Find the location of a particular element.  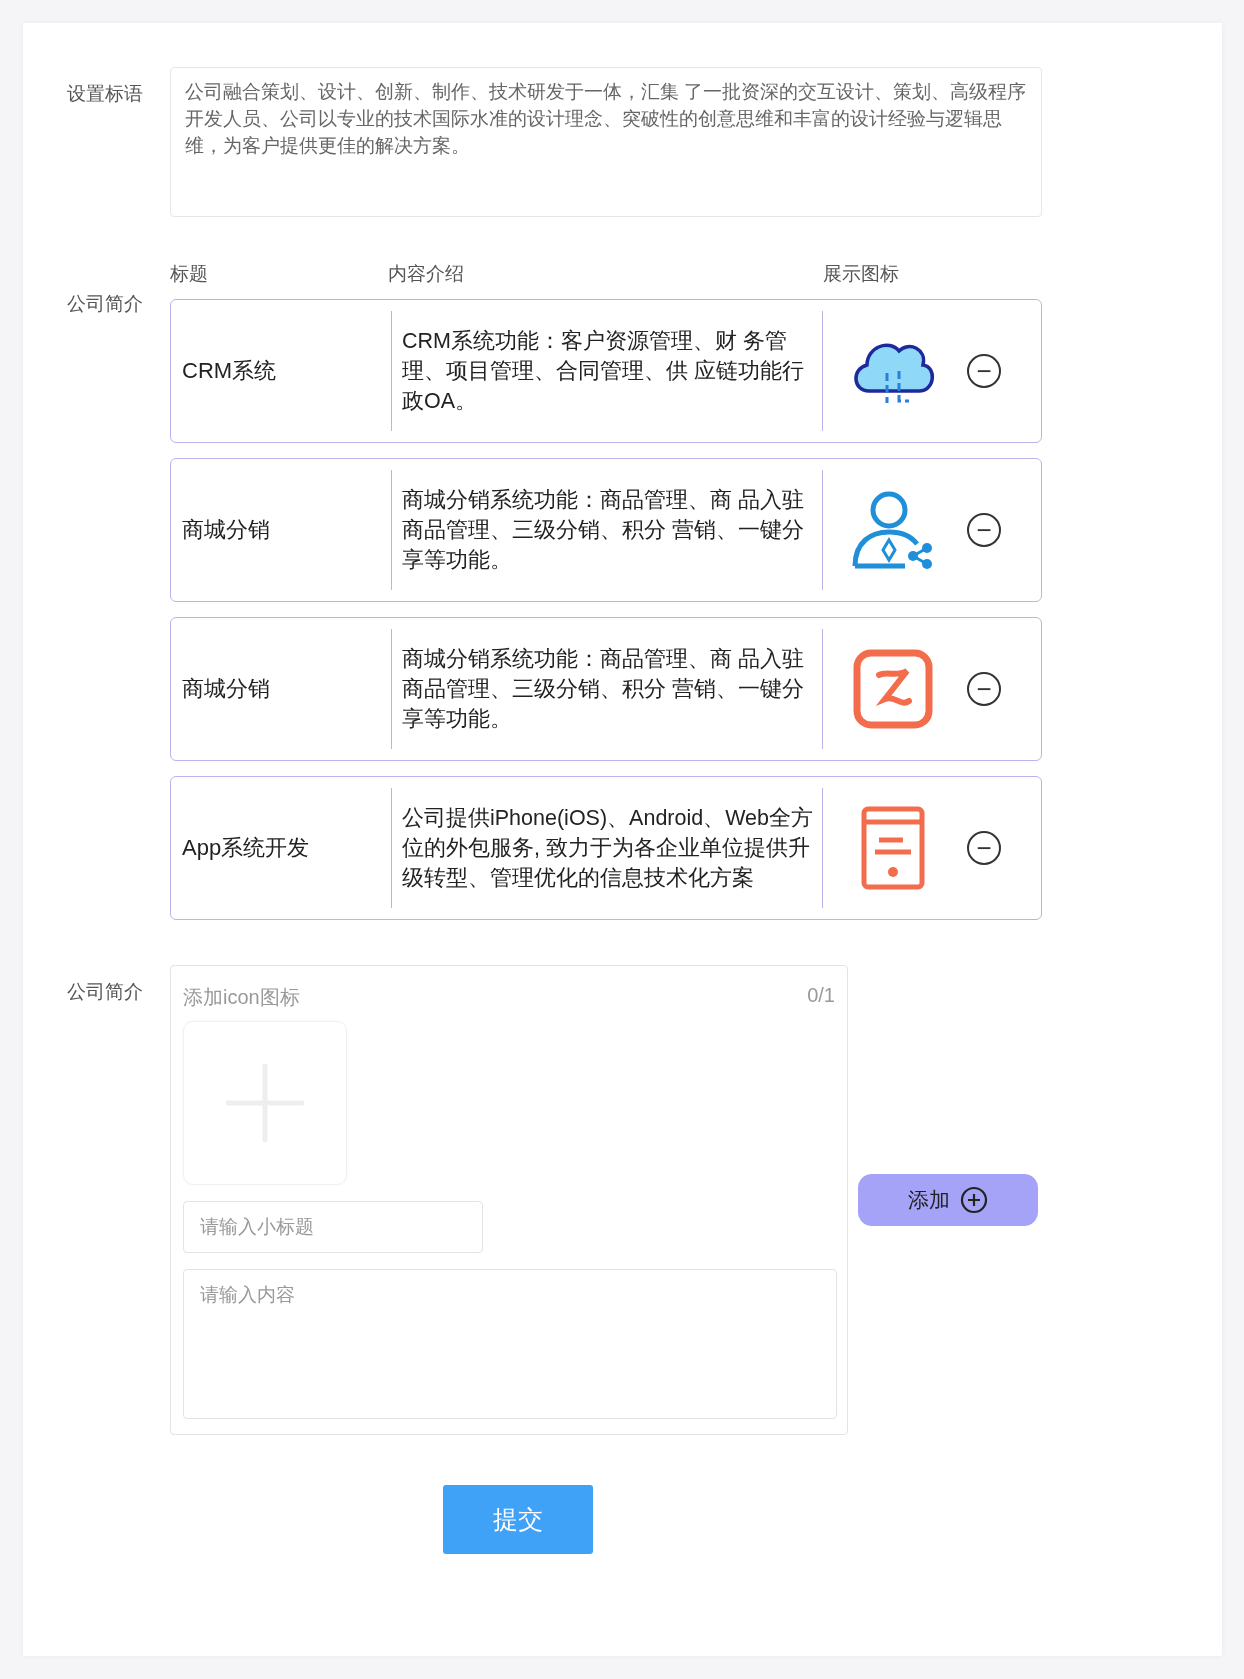

column-header: 展示图标 is located at coordinates (861, 274).